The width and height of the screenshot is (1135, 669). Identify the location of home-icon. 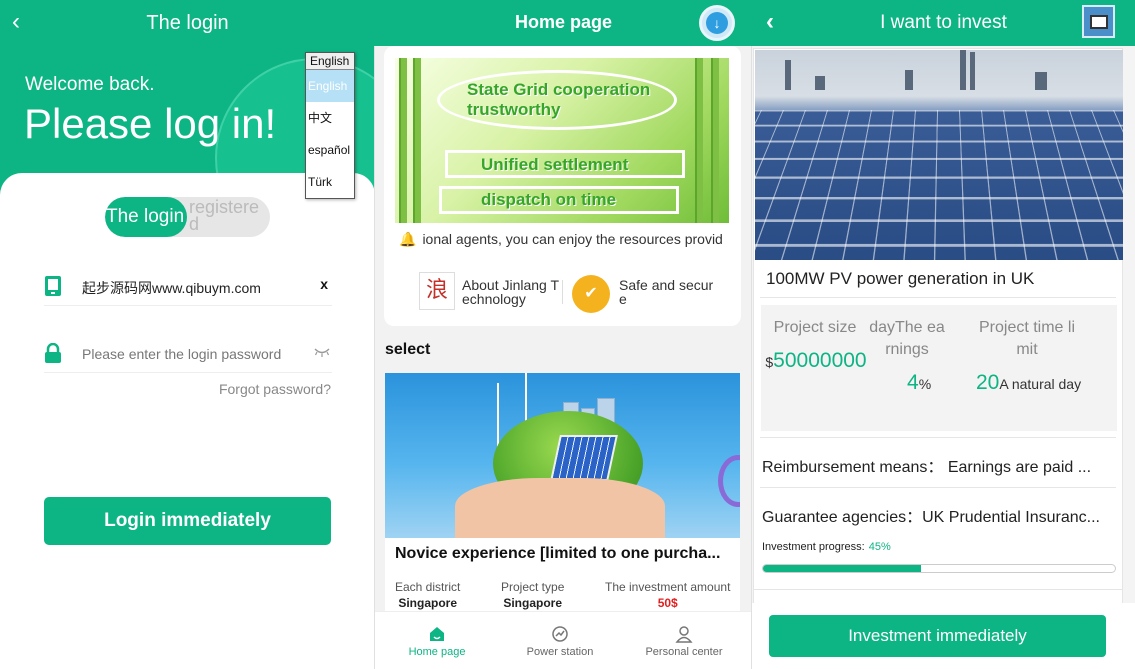
(437, 634).